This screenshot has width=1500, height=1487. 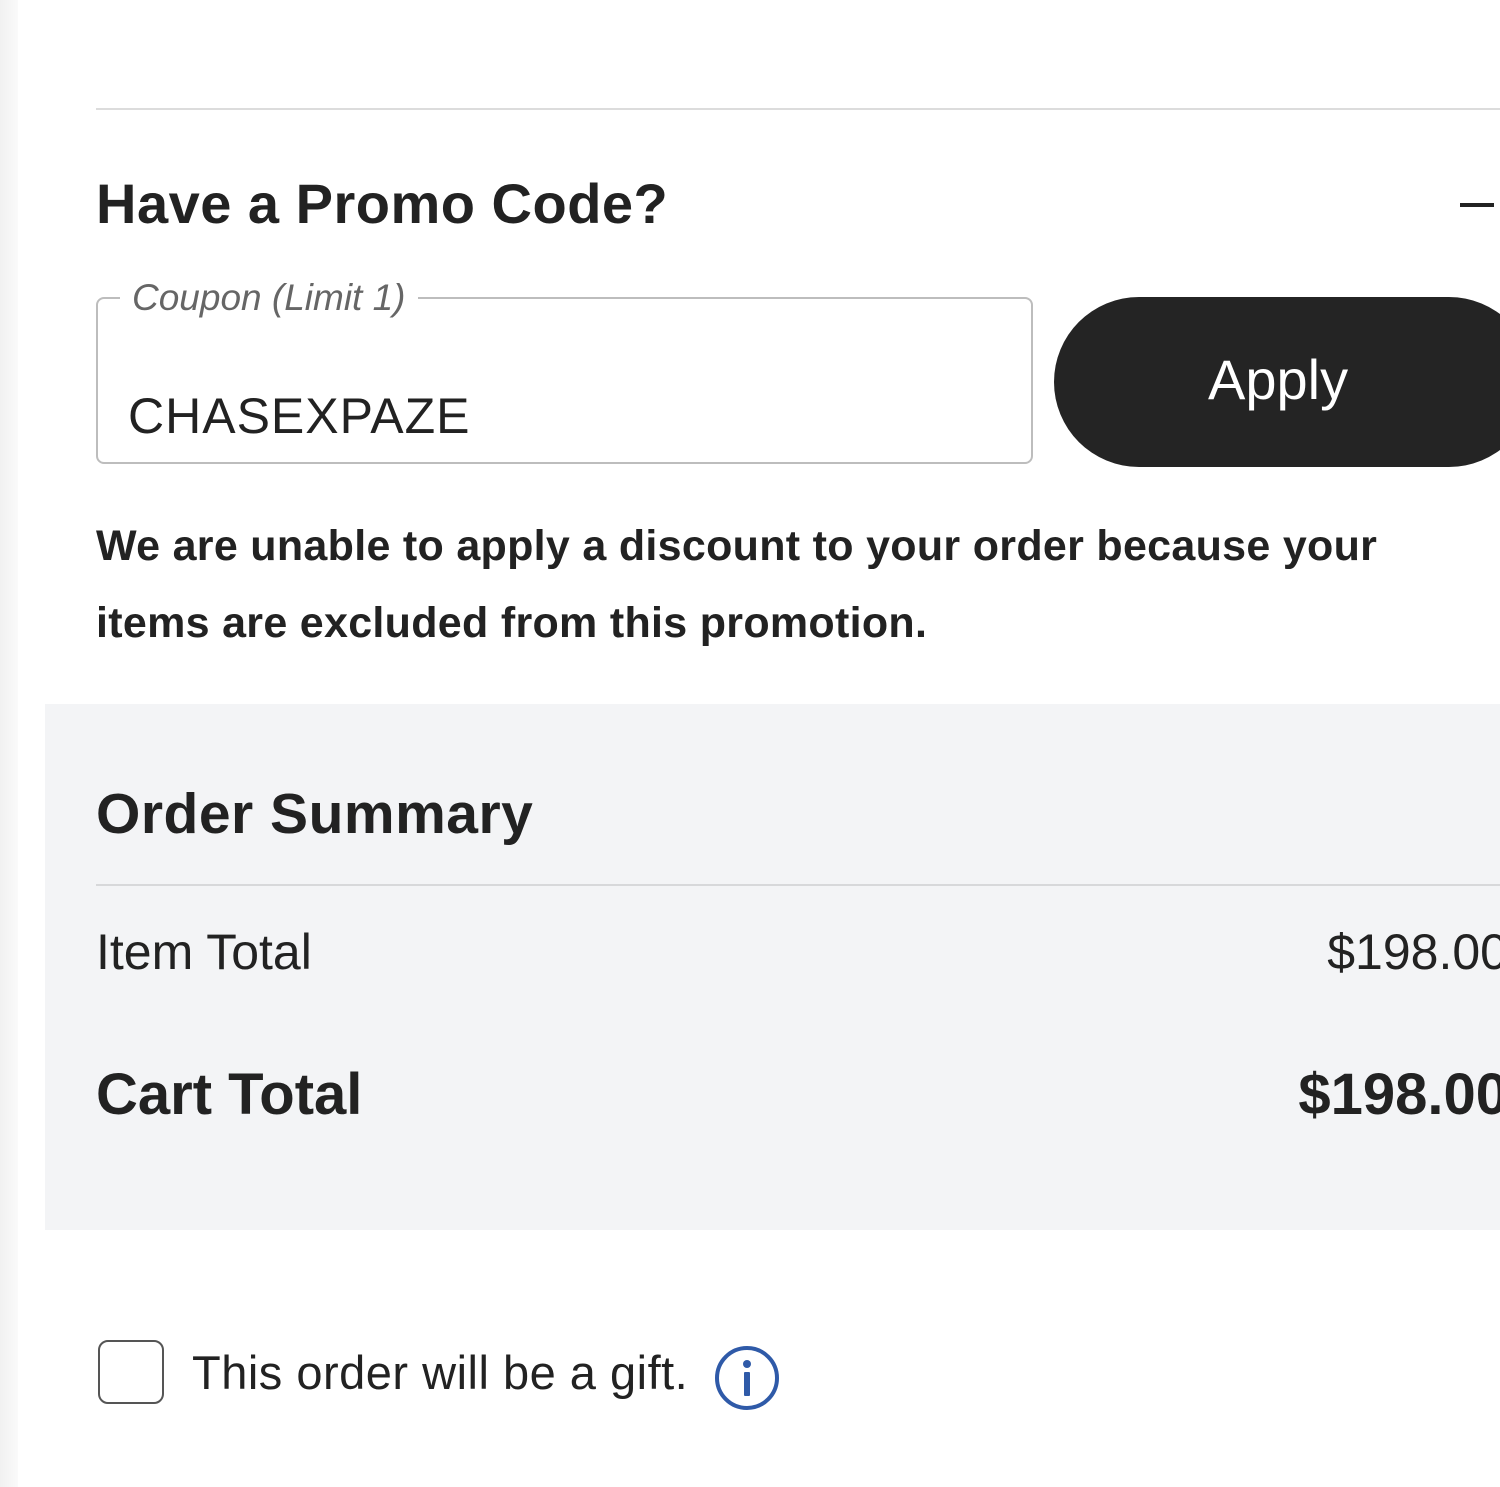 I want to click on cart-total-value: $198.00, so click(x=1399, y=1094).